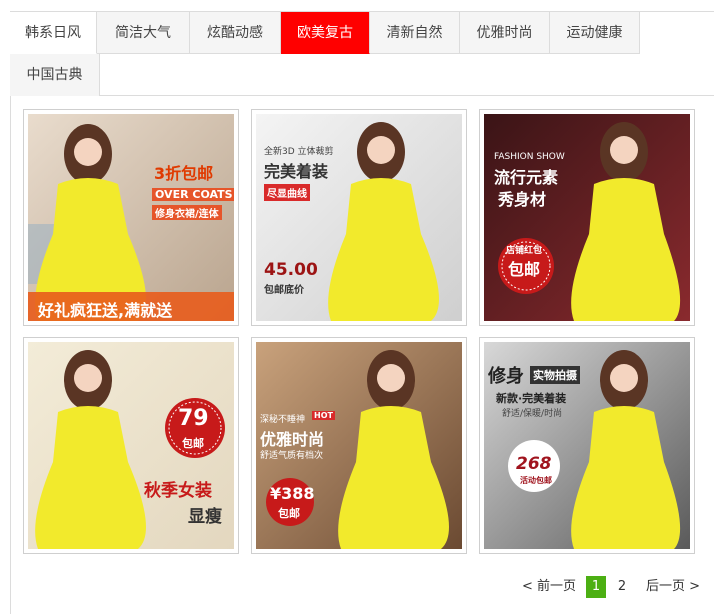 Image resolution: width=714 pixels, height=614 pixels. Describe the element at coordinates (673, 587) in the screenshot. I see `next-page-link: 后一页 >` at that location.